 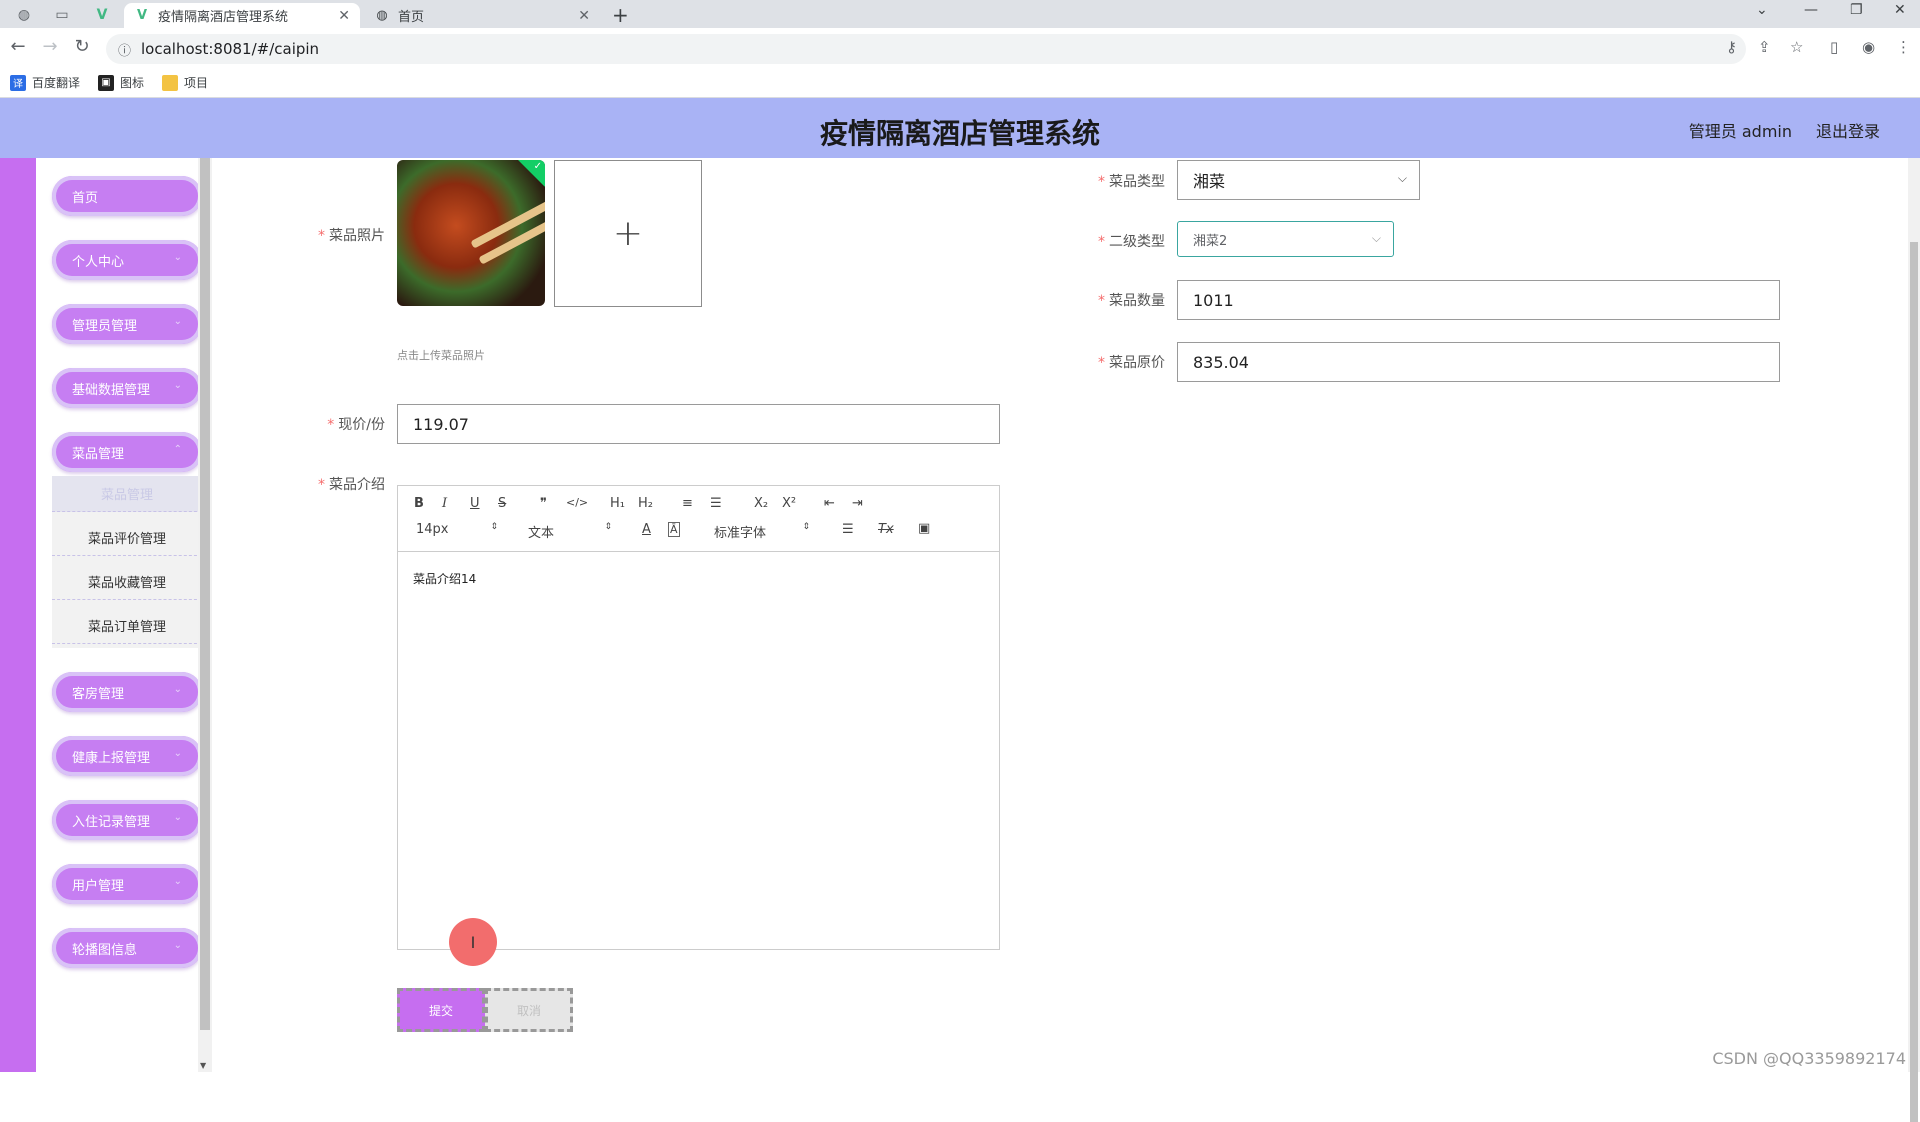 What do you see at coordinates (761, 503) in the screenshot?
I see `subscript-button: X₂` at bounding box center [761, 503].